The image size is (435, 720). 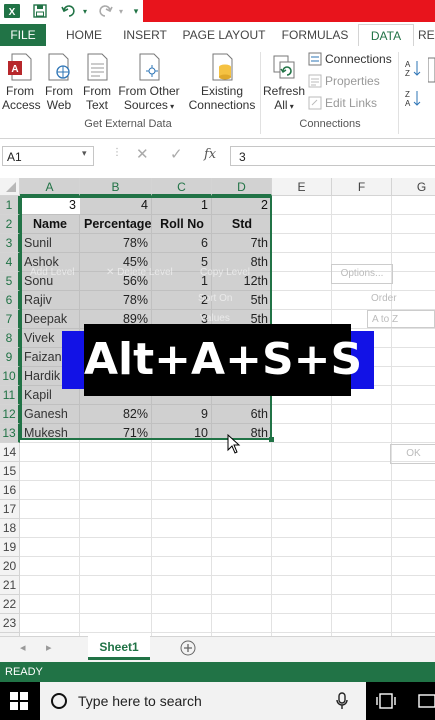 I want to click on row-header-20: 20, so click(x=10, y=566).